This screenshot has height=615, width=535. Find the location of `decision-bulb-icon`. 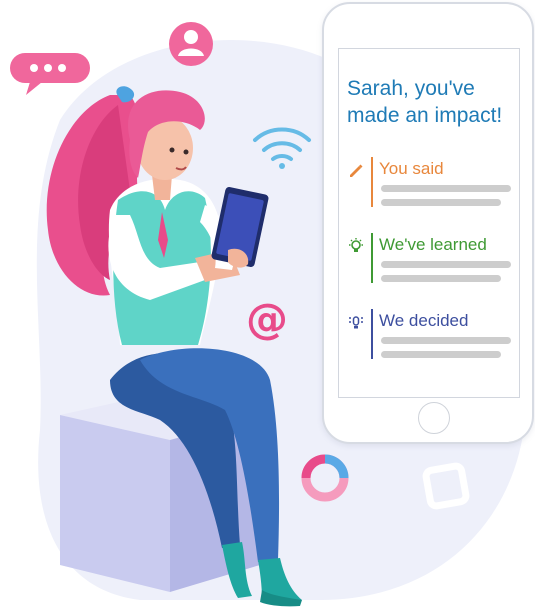

decision-bulb-icon is located at coordinates (356, 324).